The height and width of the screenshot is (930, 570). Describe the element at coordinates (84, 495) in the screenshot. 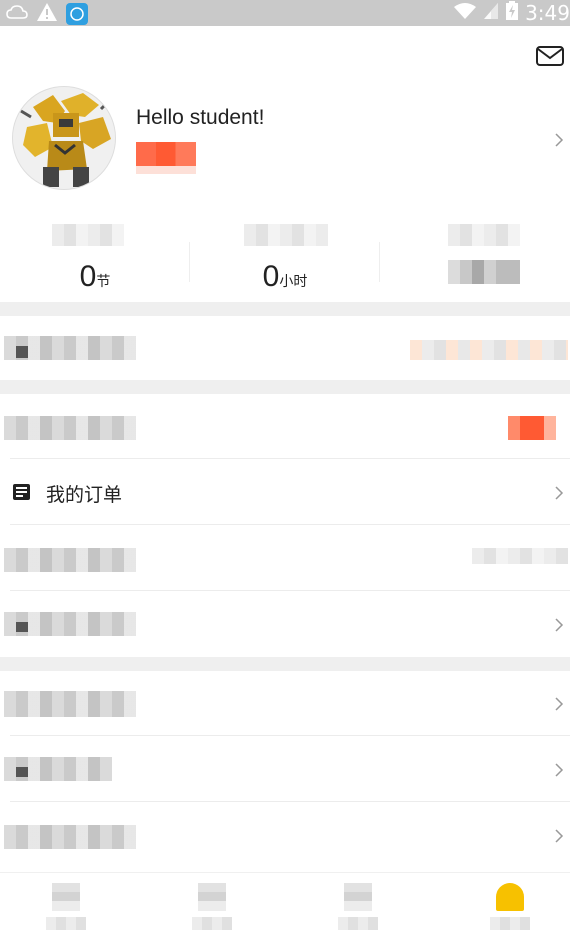

I see `my-orders-label: 我的订单` at that location.